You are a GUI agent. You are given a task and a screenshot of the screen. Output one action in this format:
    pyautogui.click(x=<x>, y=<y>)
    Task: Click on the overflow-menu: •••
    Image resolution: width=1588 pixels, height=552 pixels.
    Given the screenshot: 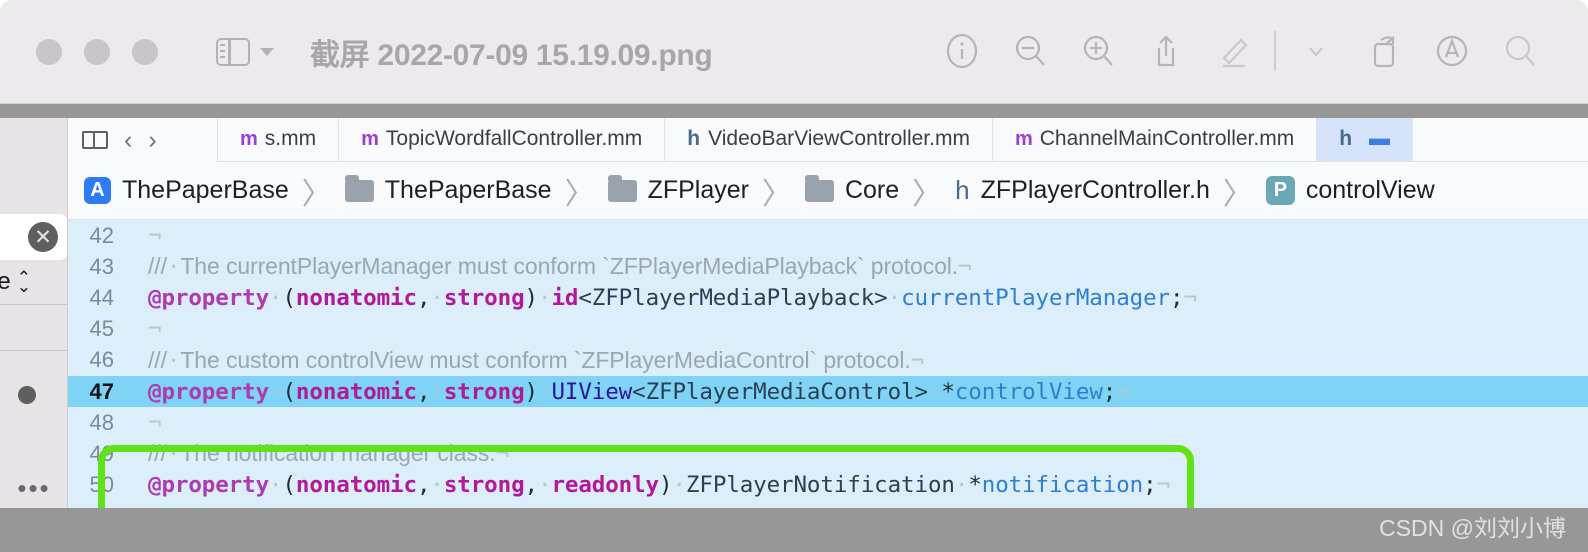 What is the action you would take?
    pyautogui.click(x=33, y=488)
    